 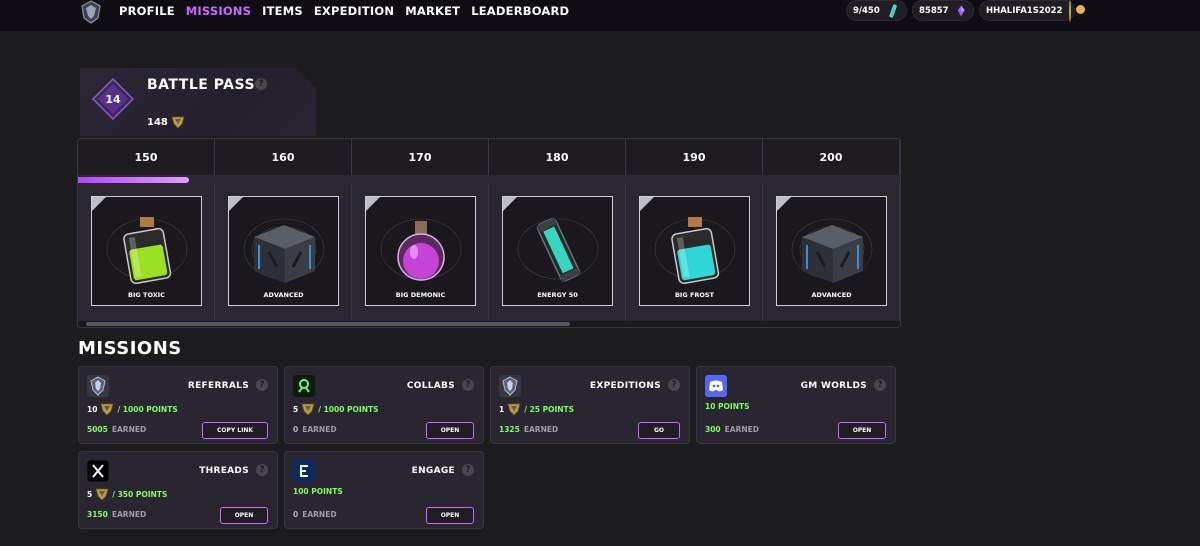 What do you see at coordinates (132, 409) in the screenshot?
I see `mission-points: 10 / 1000 POINTS` at bounding box center [132, 409].